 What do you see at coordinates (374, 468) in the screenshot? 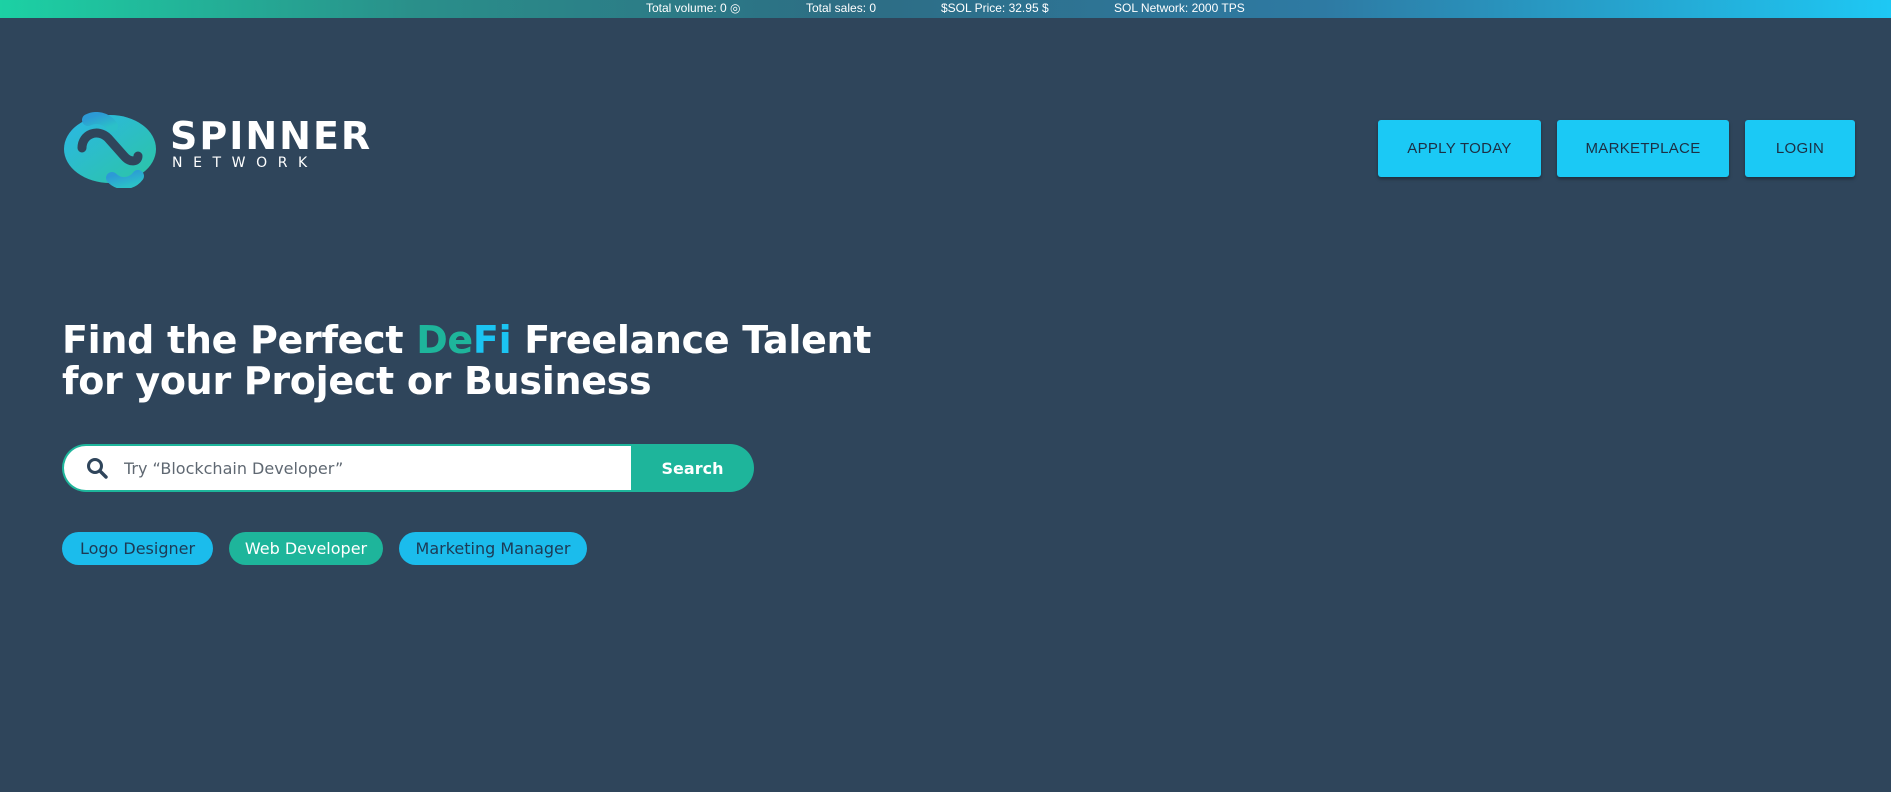
I see `search-input` at bounding box center [374, 468].